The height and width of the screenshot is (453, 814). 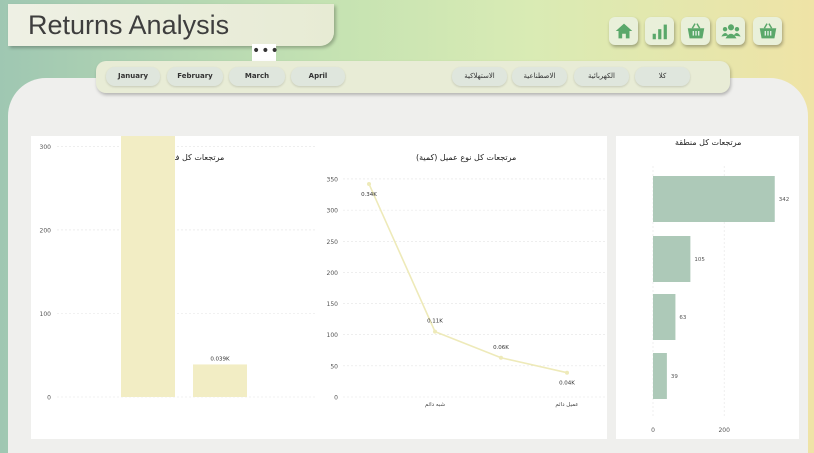 I want to click on type-slicer-electrical: الكهربائية, so click(x=601, y=76).